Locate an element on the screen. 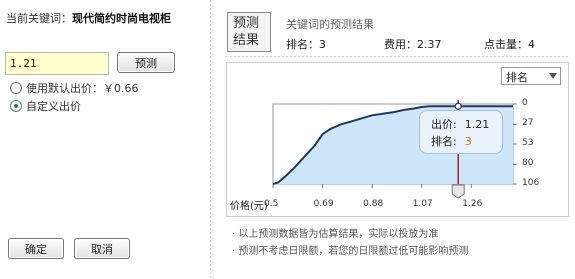  y-tick-label: 80 is located at coordinates (528, 163).